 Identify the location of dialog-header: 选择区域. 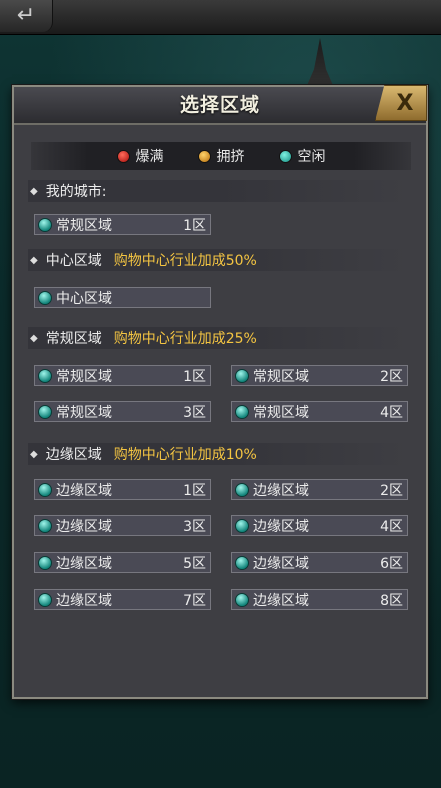
(220, 106).